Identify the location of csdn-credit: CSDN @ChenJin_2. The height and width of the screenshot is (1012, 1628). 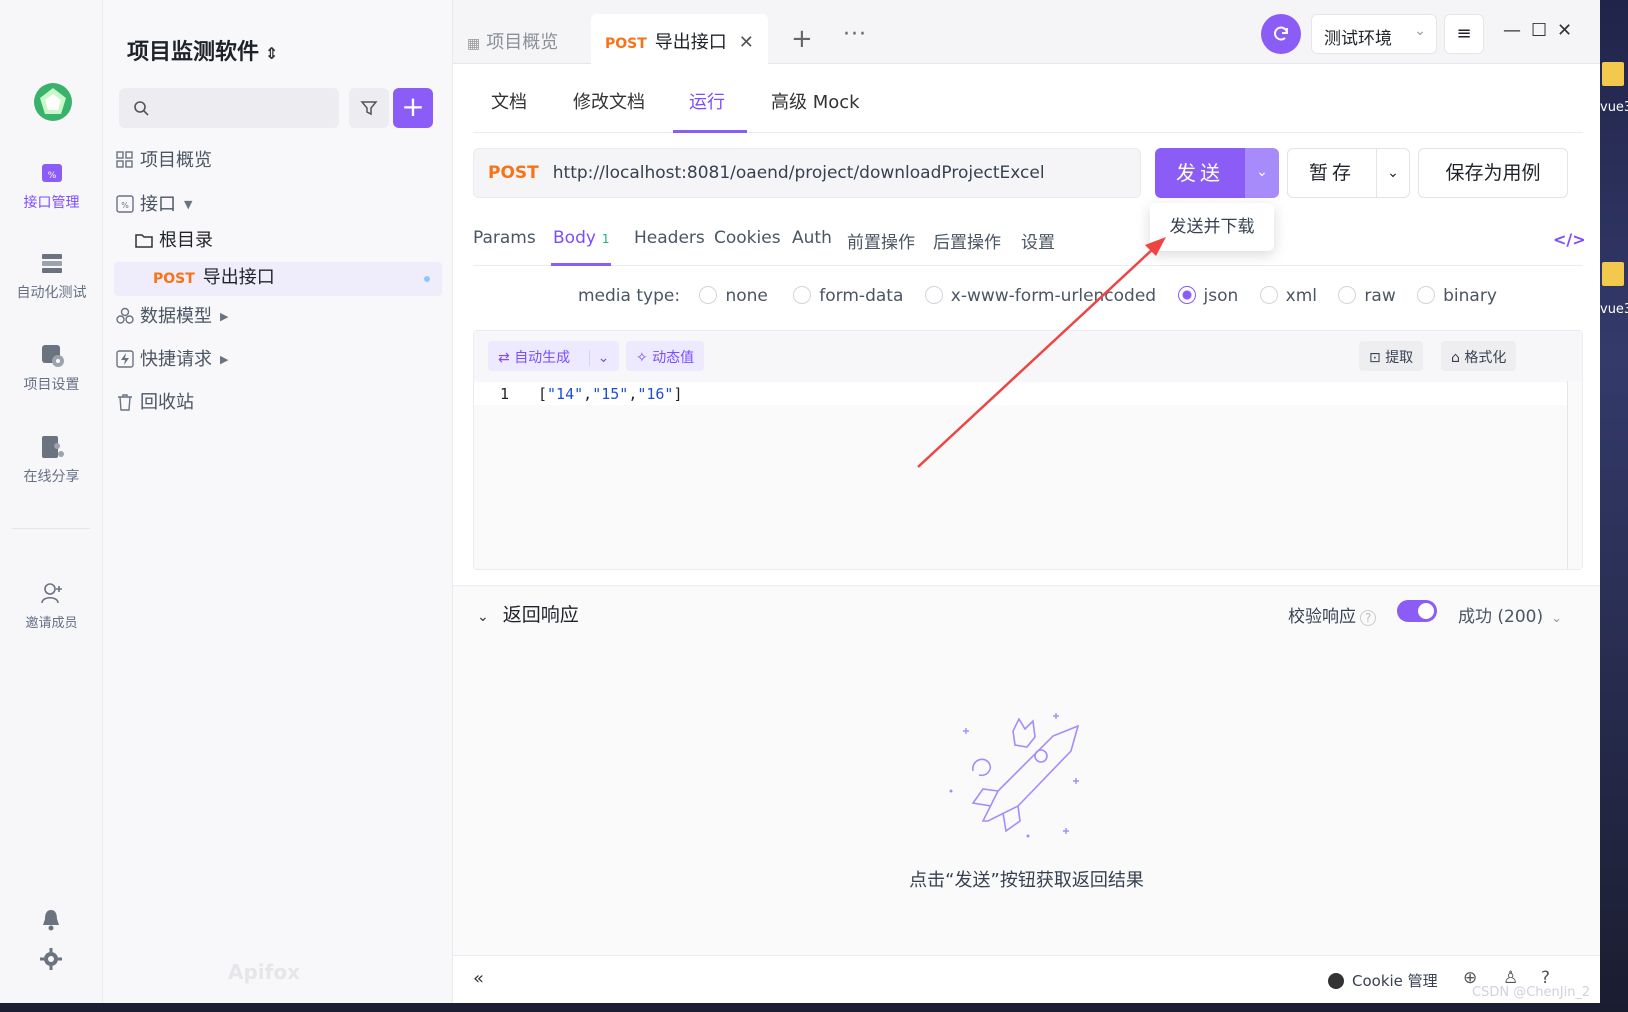
(1531, 992).